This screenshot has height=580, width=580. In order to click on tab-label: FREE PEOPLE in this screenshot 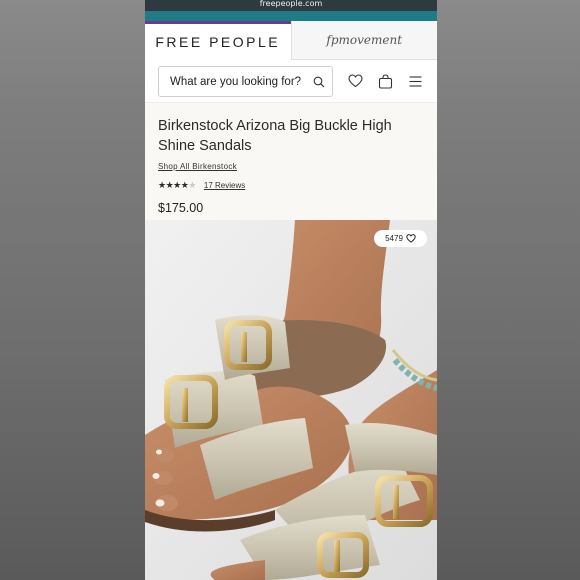, I will do `click(218, 42)`.